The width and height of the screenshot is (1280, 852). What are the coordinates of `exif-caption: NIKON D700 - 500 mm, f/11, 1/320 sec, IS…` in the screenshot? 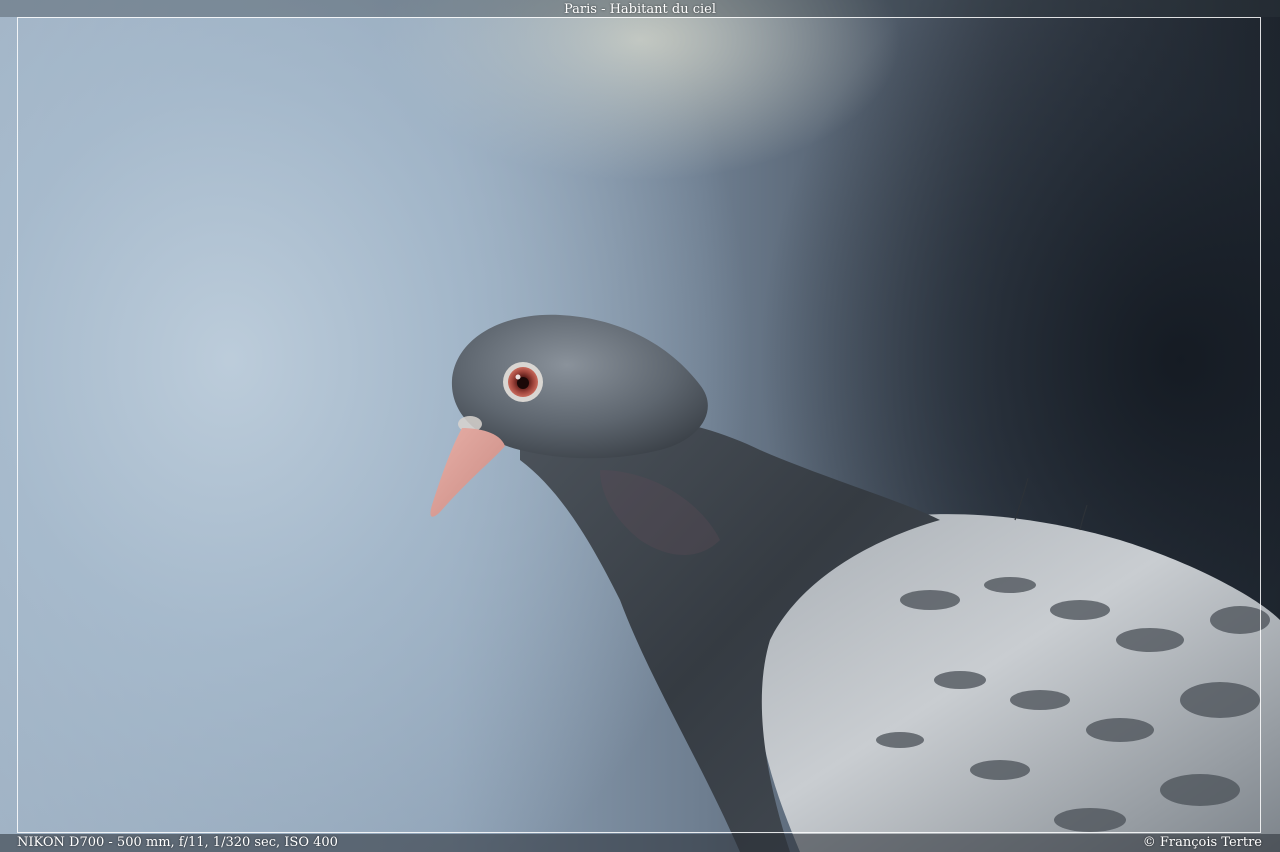 It's located at (177, 842).